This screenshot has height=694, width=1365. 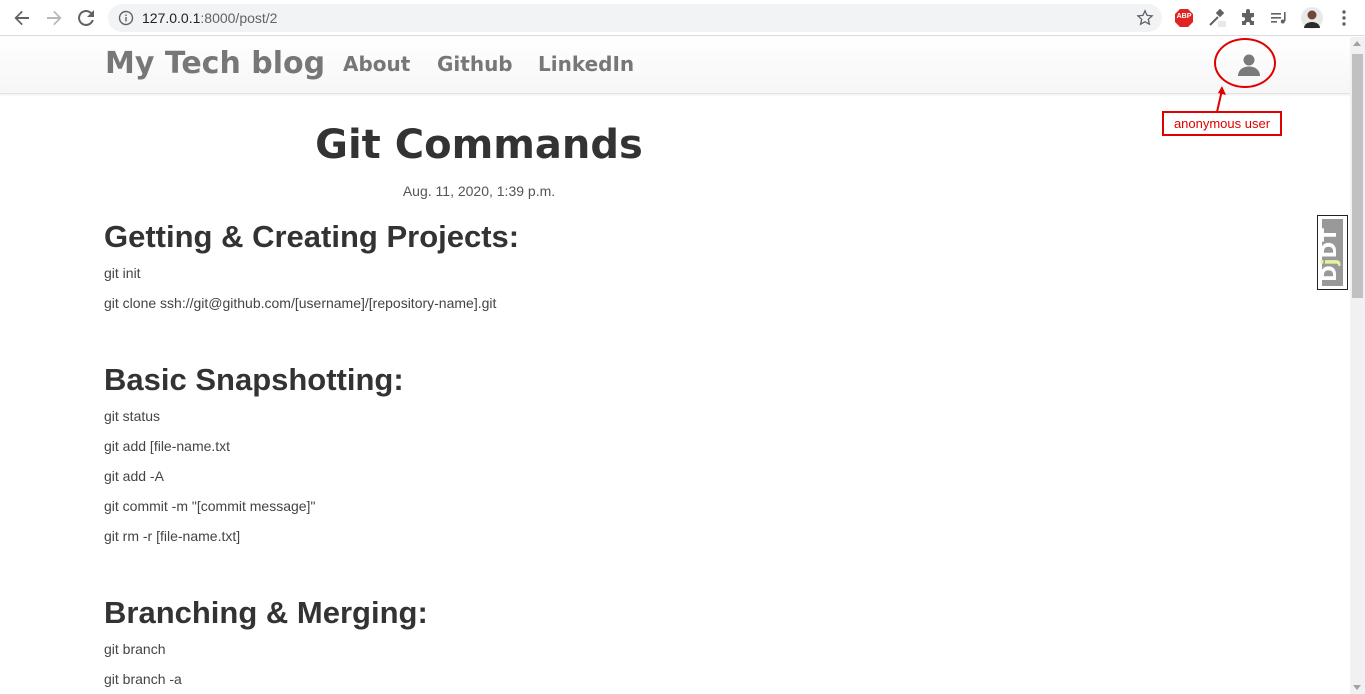 What do you see at coordinates (586, 64) in the screenshot?
I see `nav-link-linkedin: LinkedIn` at bounding box center [586, 64].